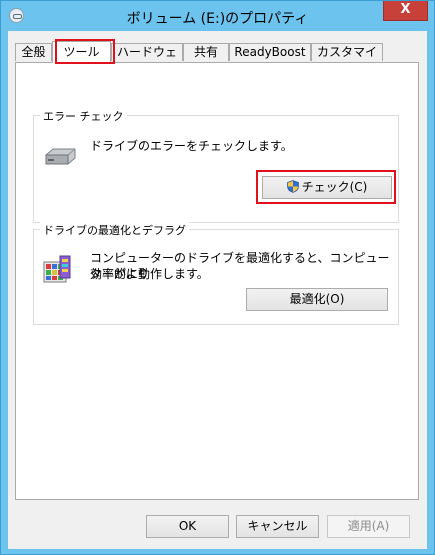 This screenshot has width=435, height=555. Describe the element at coordinates (81, 52) in the screenshot. I see `tab-tools: ツール` at that location.